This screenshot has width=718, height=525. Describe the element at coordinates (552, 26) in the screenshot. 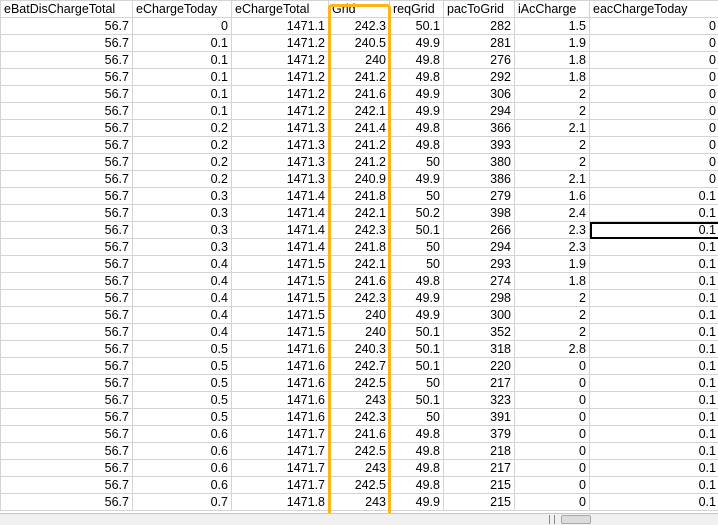

I see `cell: 1.5` at that location.